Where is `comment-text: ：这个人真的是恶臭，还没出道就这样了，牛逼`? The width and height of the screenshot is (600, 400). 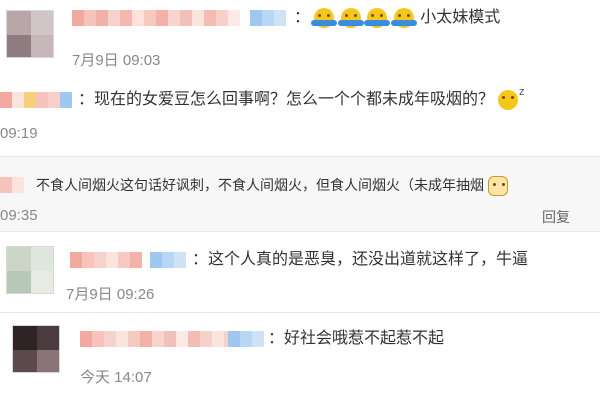 comment-text: ：这个人真的是恶臭，还没出道就这样了，牛逼 is located at coordinates (360, 259).